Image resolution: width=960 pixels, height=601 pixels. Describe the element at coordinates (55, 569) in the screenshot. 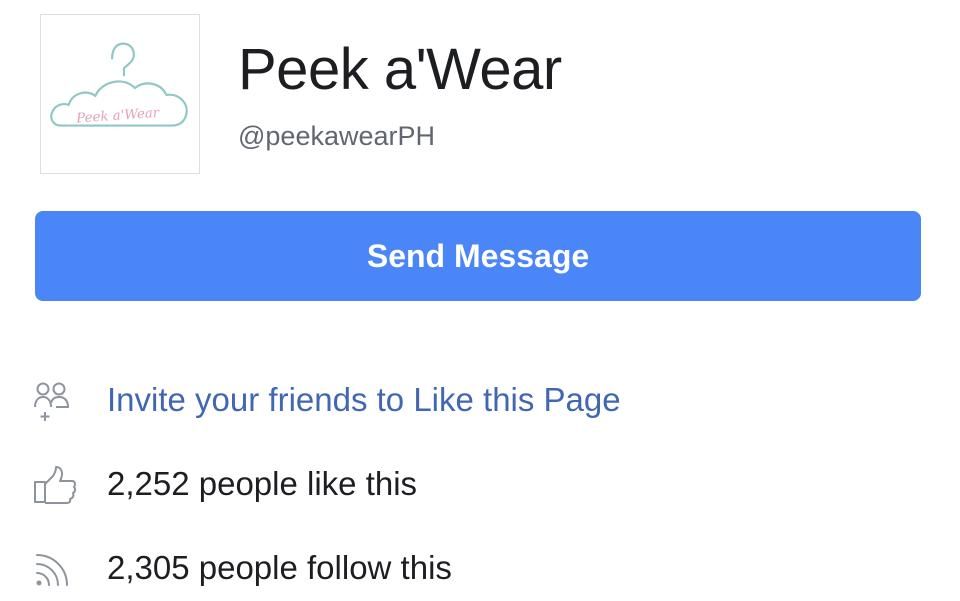

I see `rss-icon` at that location.